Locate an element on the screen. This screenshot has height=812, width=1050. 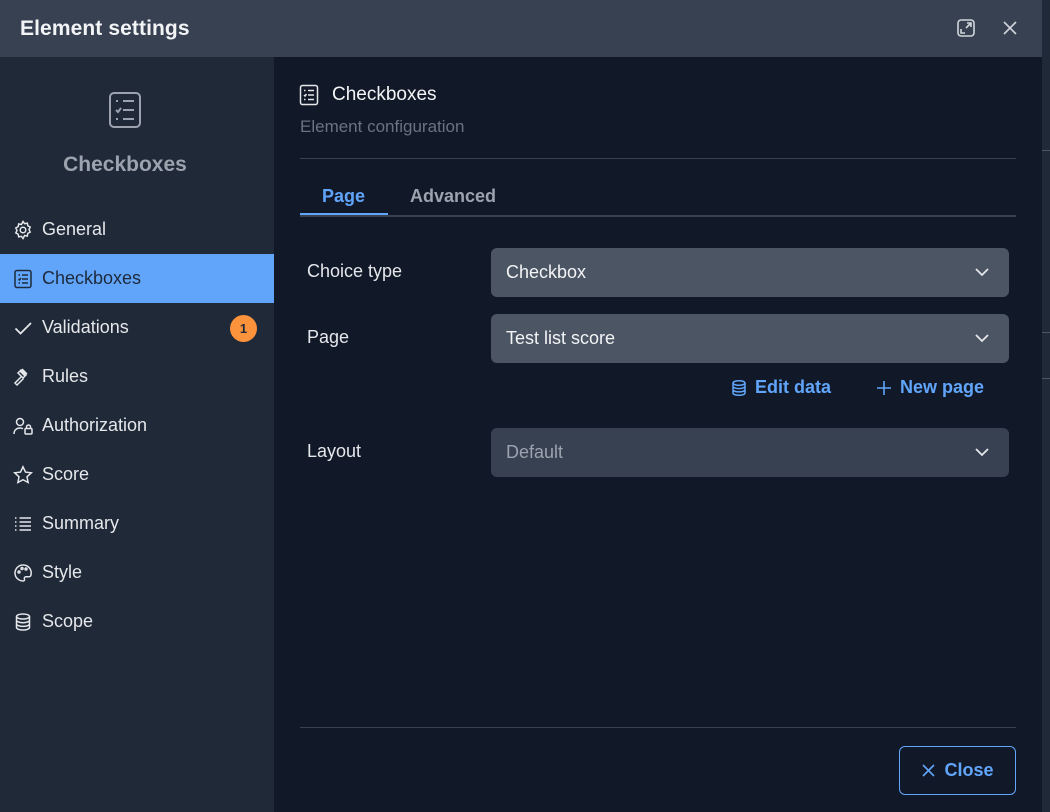
tab-bar: Page Advanced is located at coordinates (658, 196).